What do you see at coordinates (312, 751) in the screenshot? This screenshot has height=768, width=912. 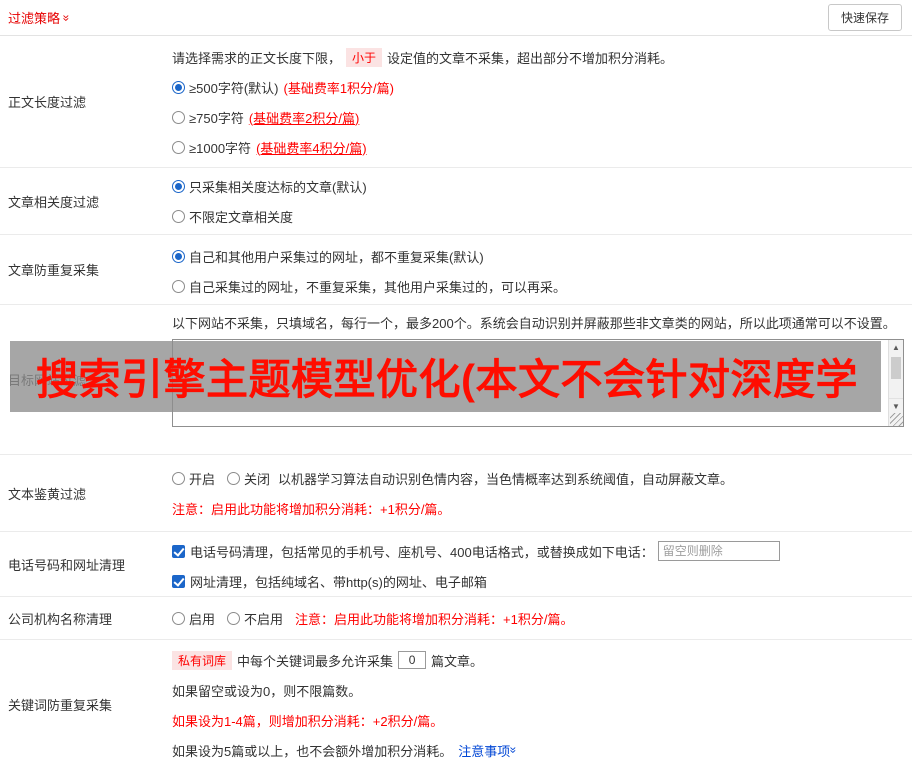 I see `keyword-note-5plus-text: 如果设为5篇或以上，也不会额外增加积分消耗。` at bounding box center [312, 751].